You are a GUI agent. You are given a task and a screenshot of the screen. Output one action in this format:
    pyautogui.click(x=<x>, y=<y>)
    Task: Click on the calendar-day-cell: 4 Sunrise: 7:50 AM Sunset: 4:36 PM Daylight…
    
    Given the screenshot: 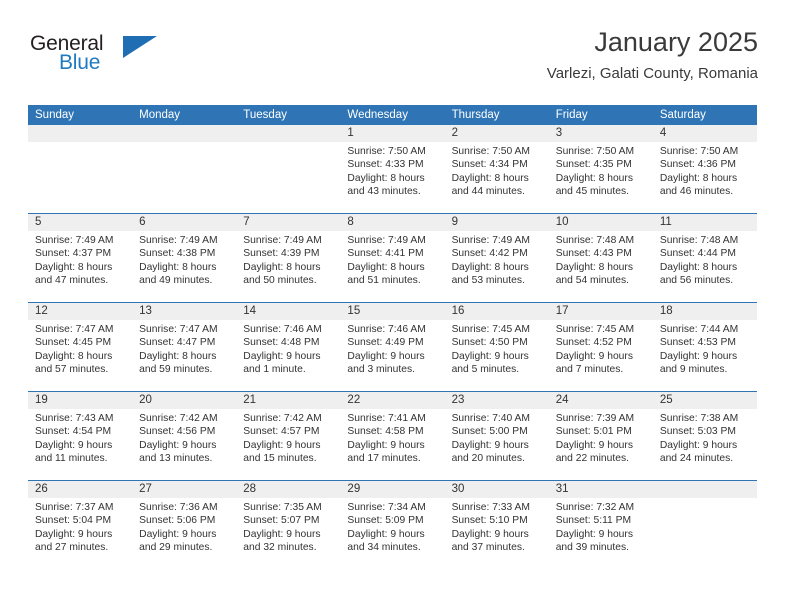 What is the action you would take?
    pyautogui.click(x=704, y=169)
    